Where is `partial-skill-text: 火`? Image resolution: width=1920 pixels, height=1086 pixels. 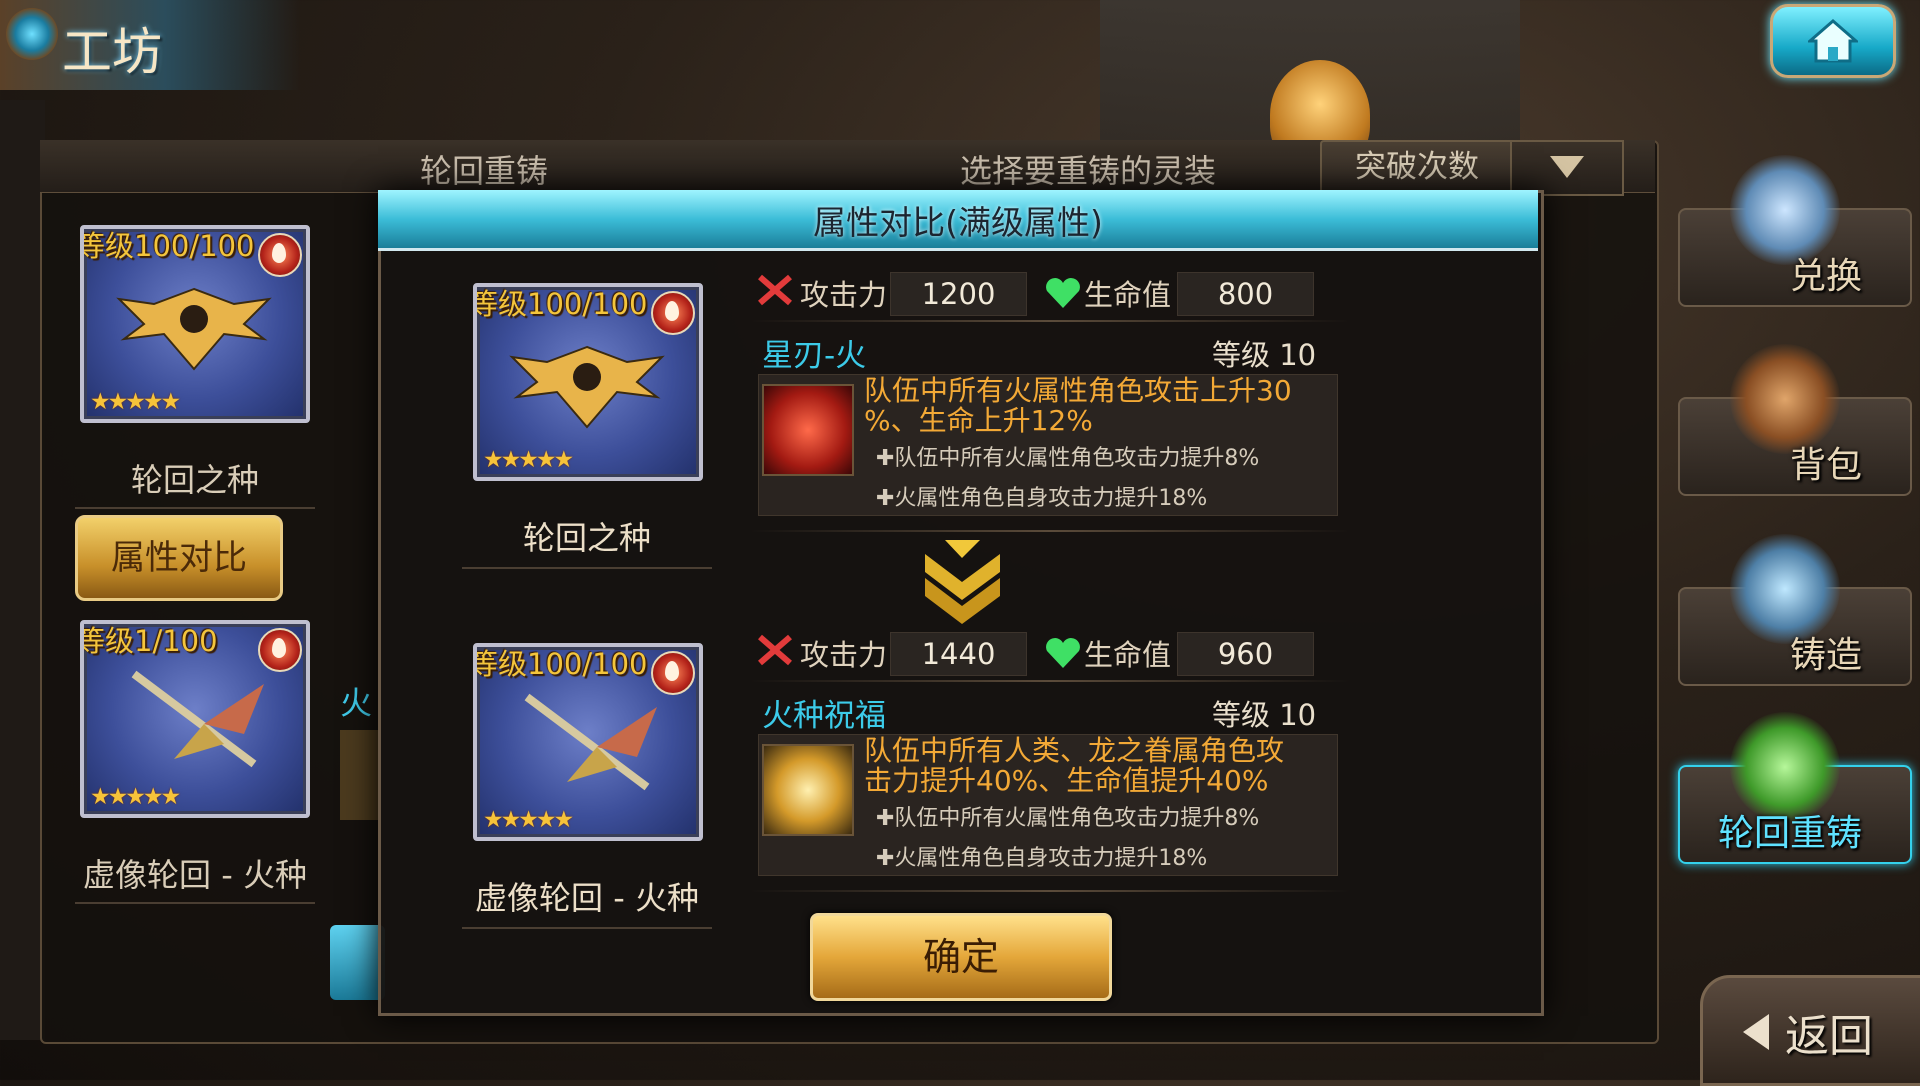 partial-skill-text: 火 is located at coordinates (356, 703).